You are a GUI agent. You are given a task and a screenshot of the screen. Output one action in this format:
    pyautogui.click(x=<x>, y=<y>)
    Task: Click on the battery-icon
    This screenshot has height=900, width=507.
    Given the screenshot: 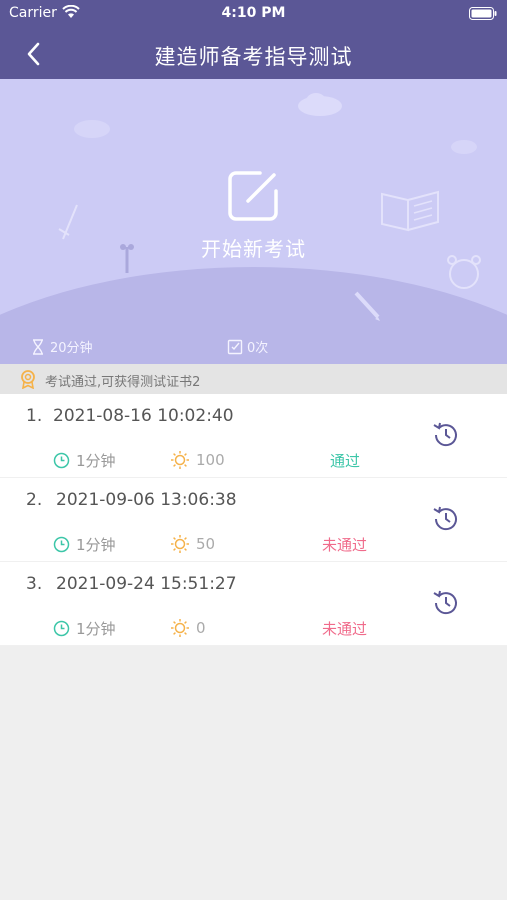 What is the action you would take?
    pyautogui.click(x=483, y=15)
    